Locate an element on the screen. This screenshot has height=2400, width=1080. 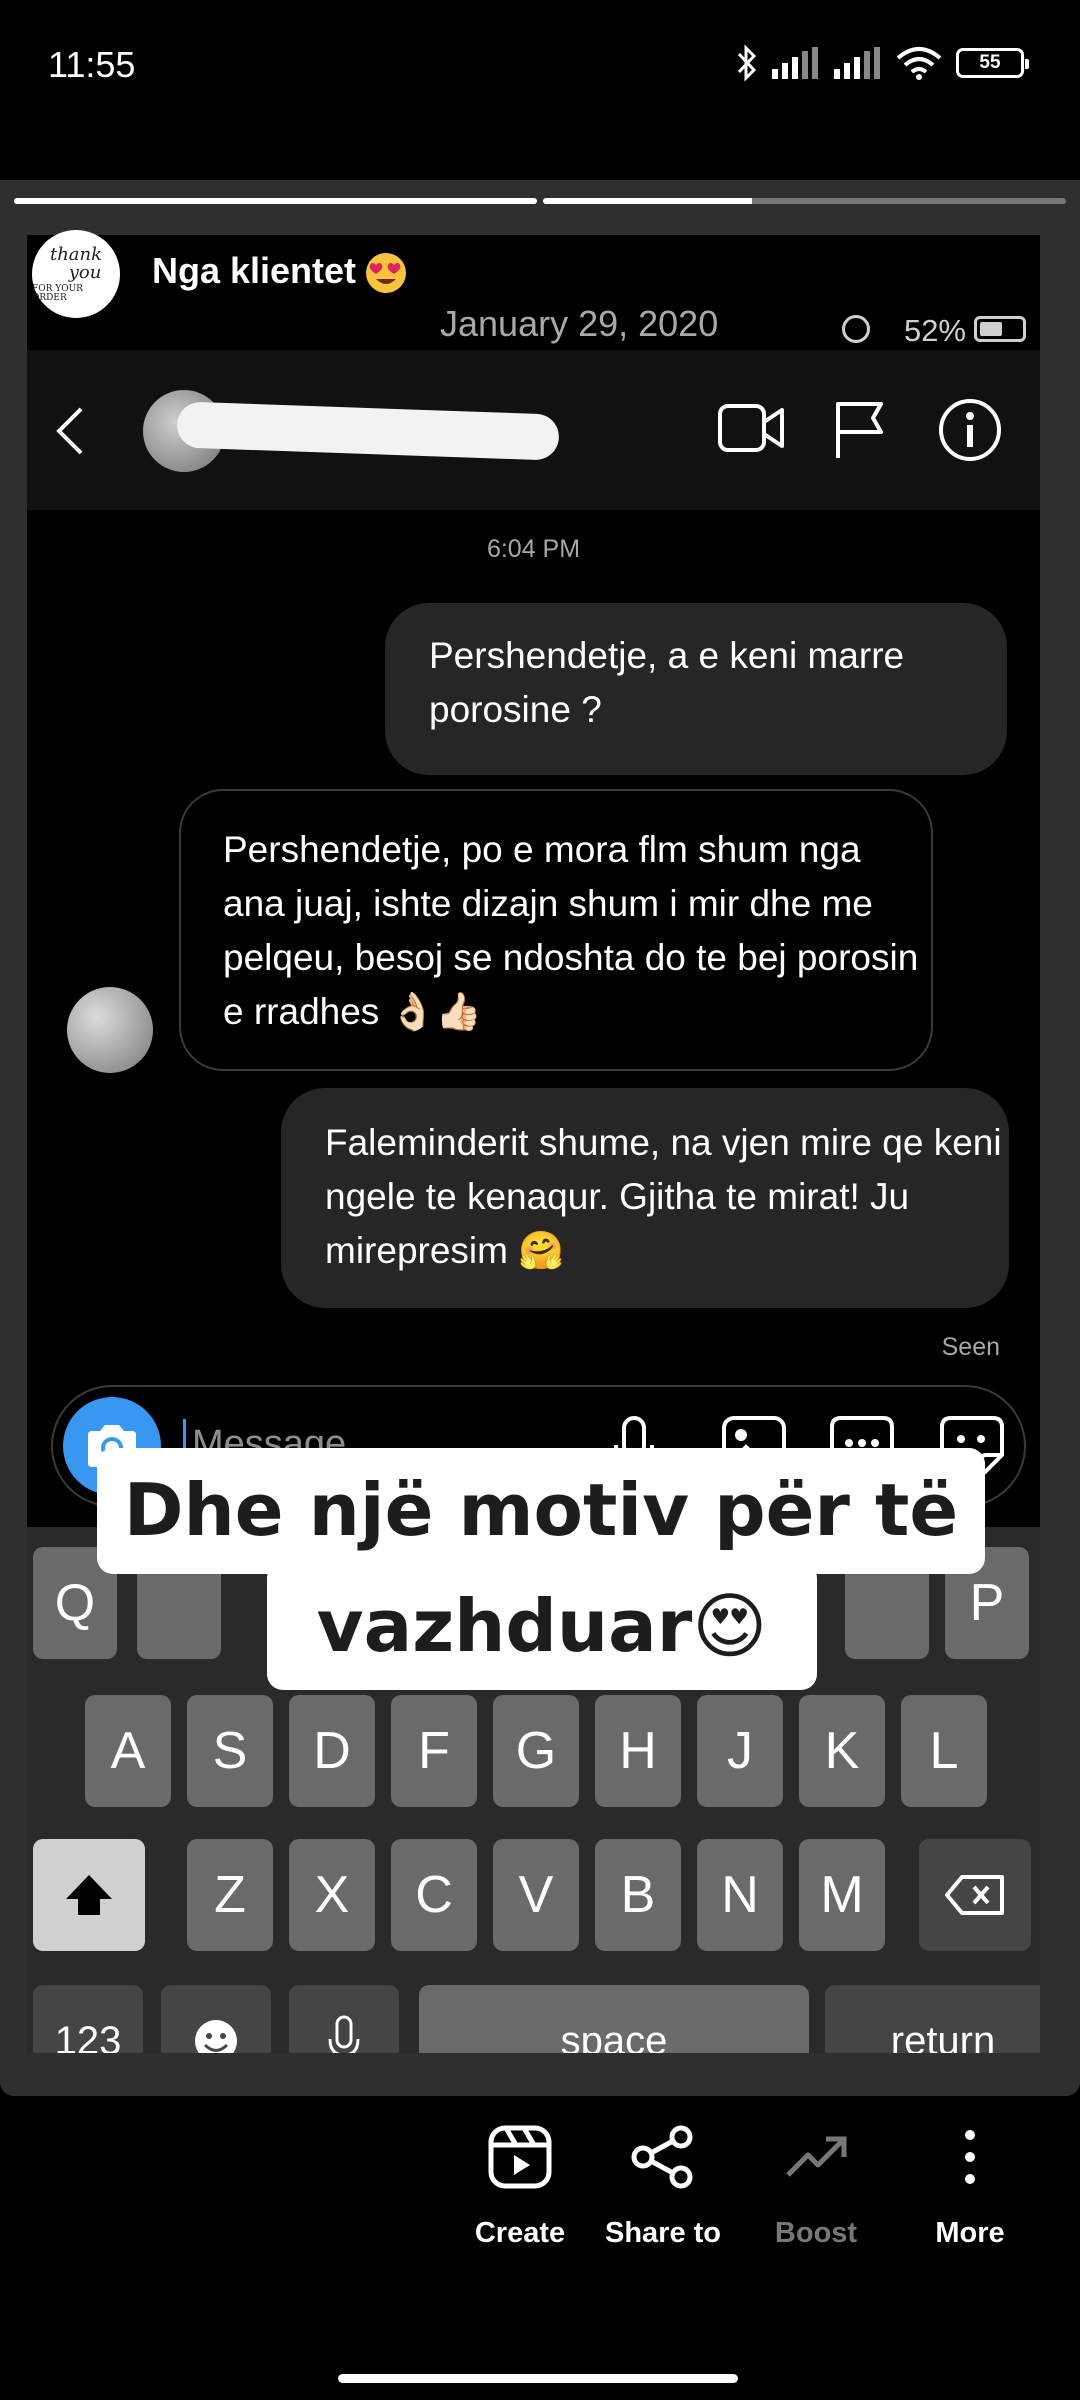
key-label: space is located at coordinates (614, 2036).